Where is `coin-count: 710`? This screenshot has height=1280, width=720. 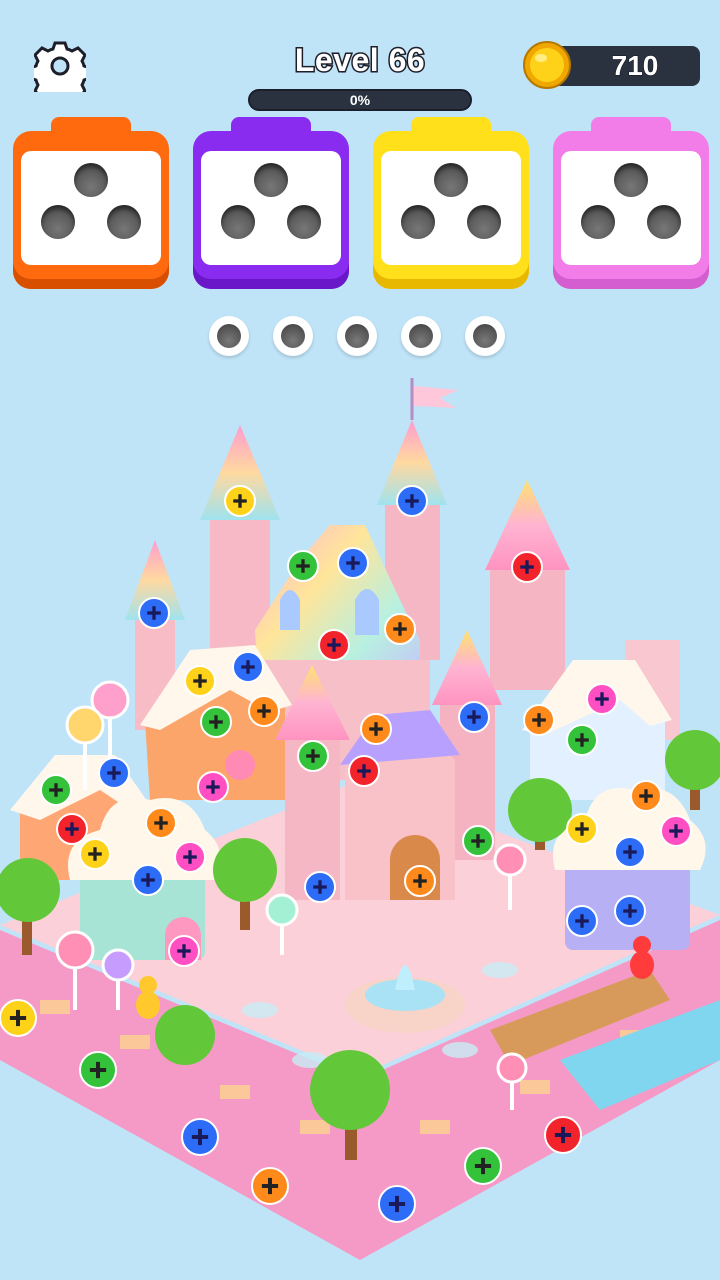
coin-count: 710 is located at coordinates (635, 65).